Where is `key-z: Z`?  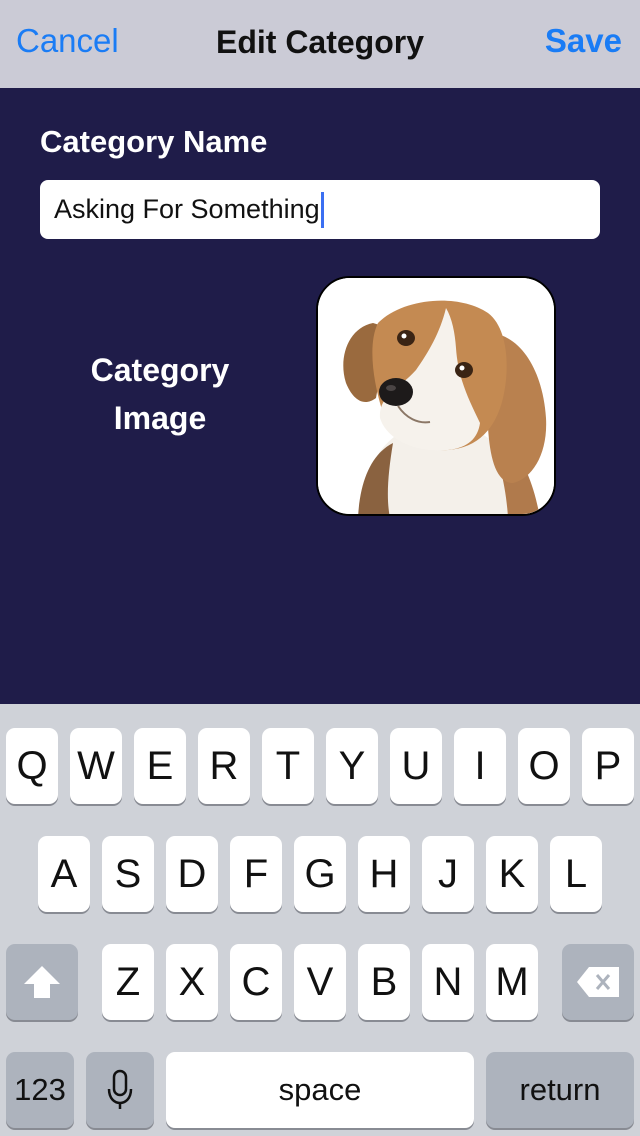 key-z: Z is located at coordinates (128, 982).